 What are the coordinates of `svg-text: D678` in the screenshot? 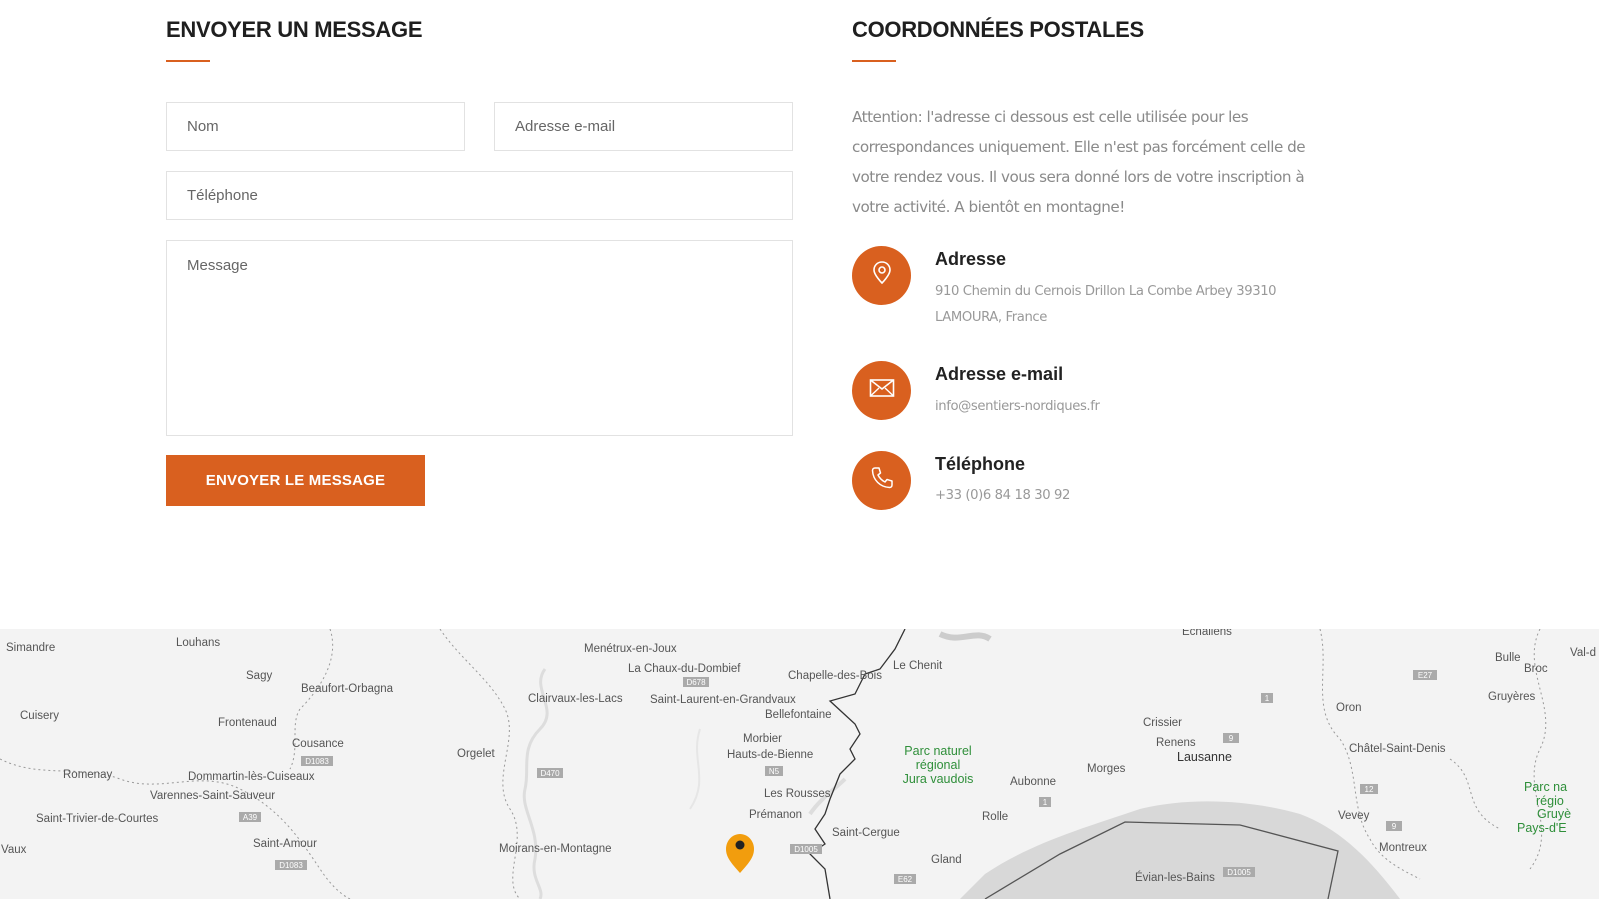 It's located at (696, 682).